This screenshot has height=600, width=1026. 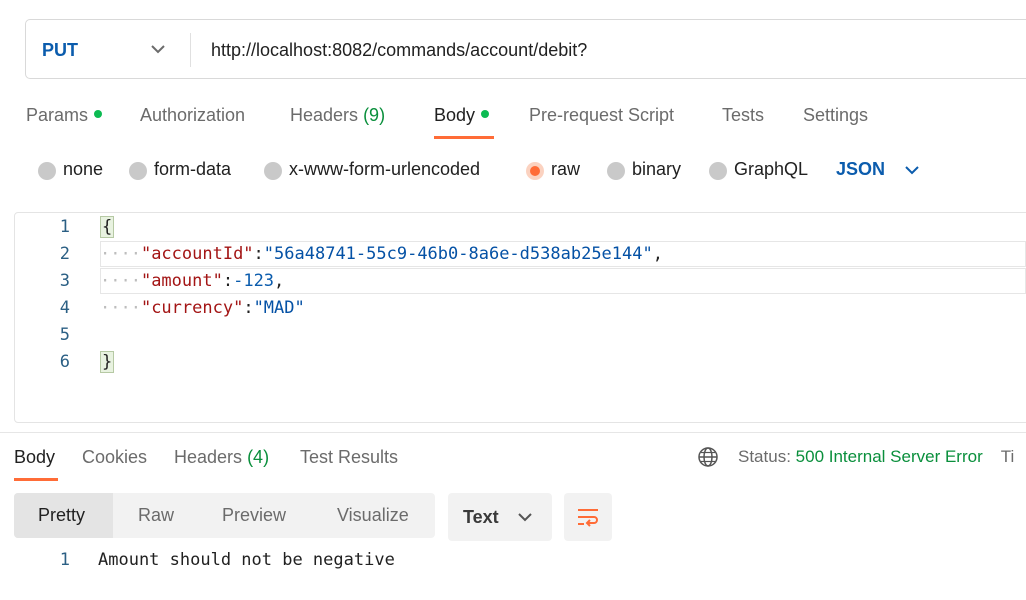 I want to click on close-brace: }, so click(x=107, y=362).